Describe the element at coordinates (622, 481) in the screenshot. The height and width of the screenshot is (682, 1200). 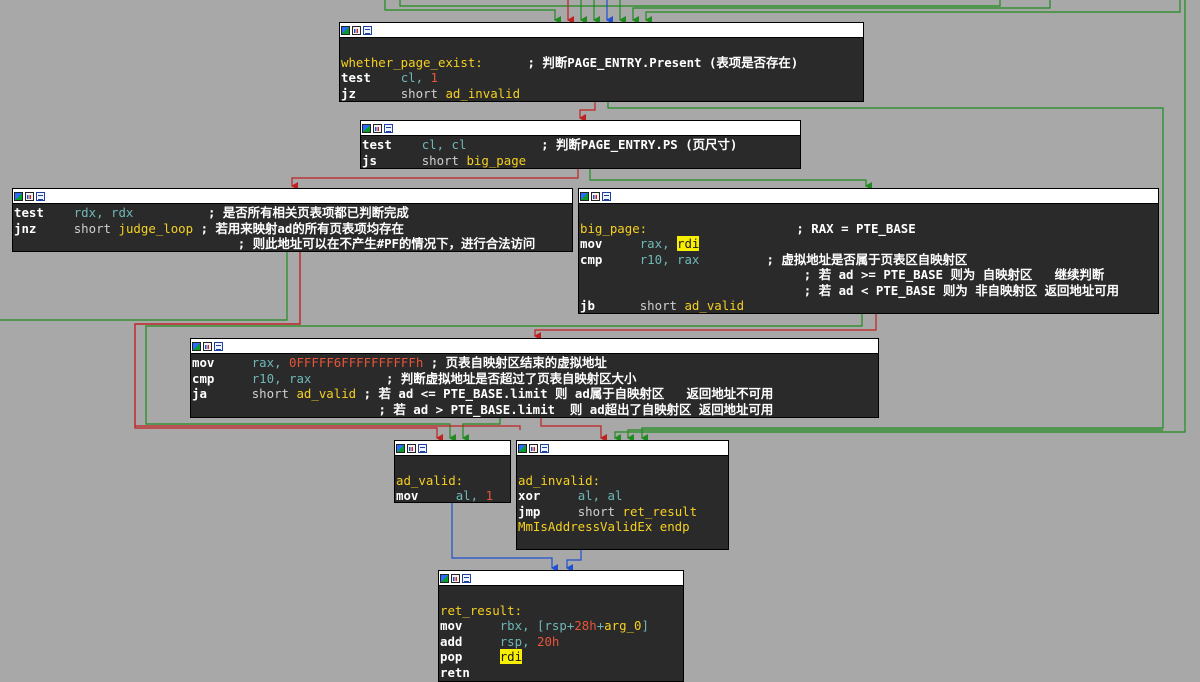
I see `code-line: ad_invalid:` at that location.